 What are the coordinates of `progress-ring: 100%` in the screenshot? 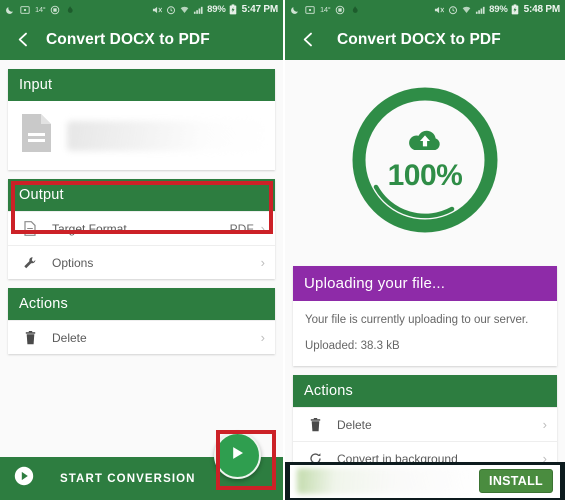 It's located at (425, 160).